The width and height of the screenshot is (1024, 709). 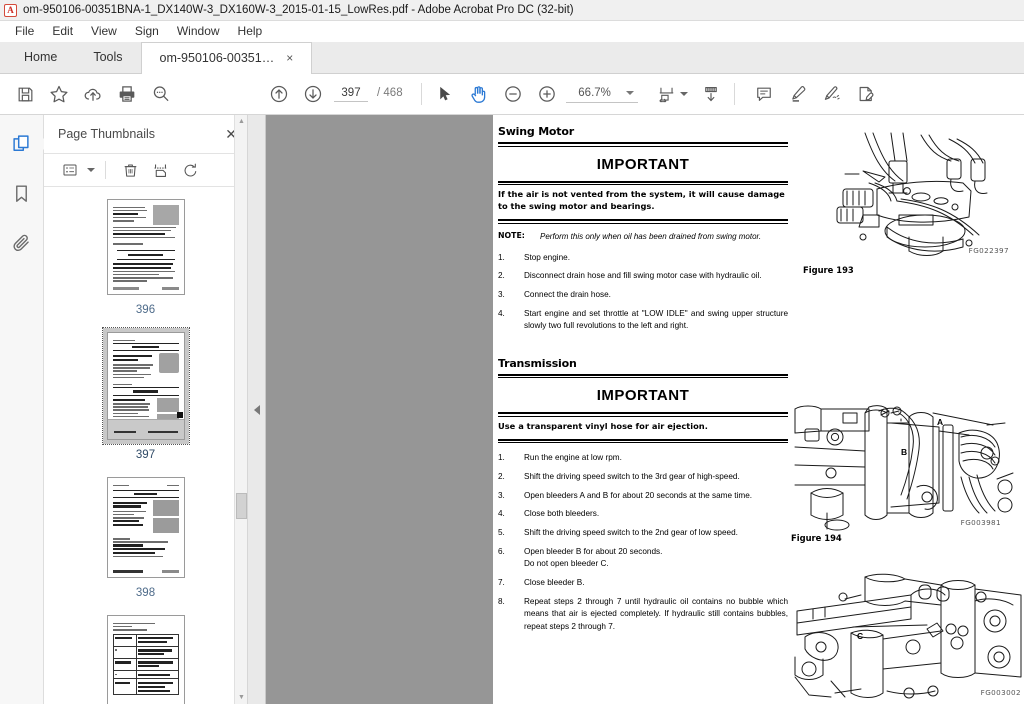 I want to click on tab-tools: Tools, so click(x=107, y=57).